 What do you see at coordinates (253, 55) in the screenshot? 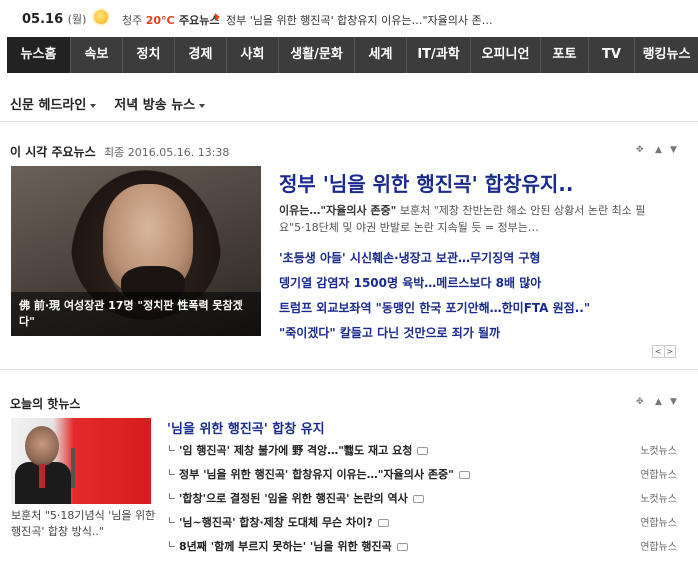
I see `nav-society: 사회` at bounding box center [253, 55].